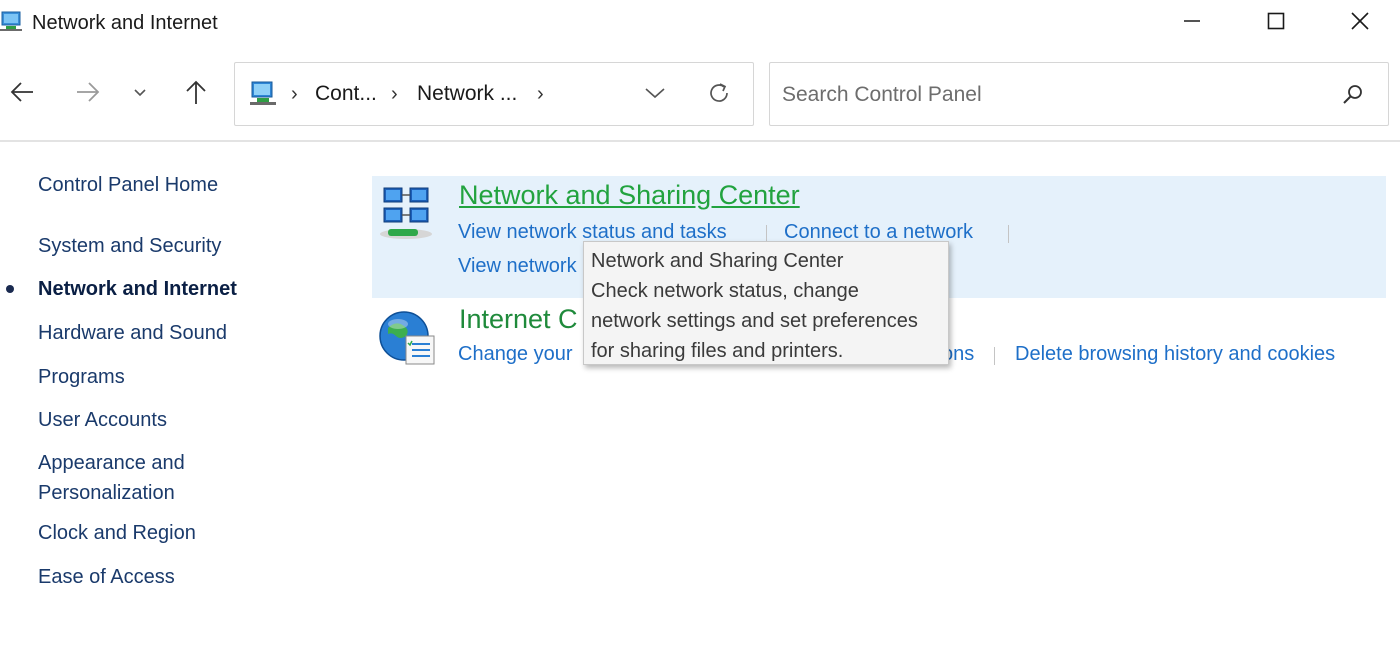  I want to click on title-bar: Network and Internet, so click(700, 24).